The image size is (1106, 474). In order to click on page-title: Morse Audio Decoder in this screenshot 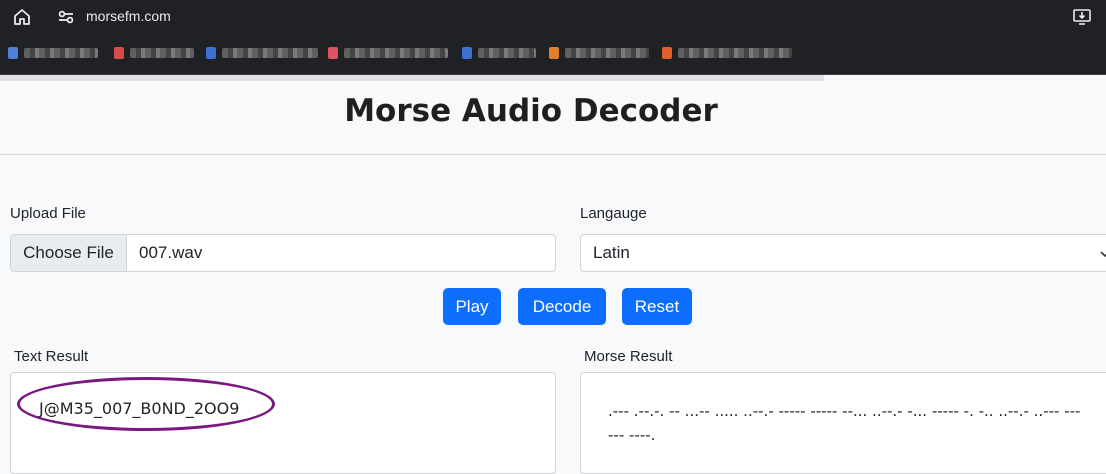, I will do `click(531, 111)`.